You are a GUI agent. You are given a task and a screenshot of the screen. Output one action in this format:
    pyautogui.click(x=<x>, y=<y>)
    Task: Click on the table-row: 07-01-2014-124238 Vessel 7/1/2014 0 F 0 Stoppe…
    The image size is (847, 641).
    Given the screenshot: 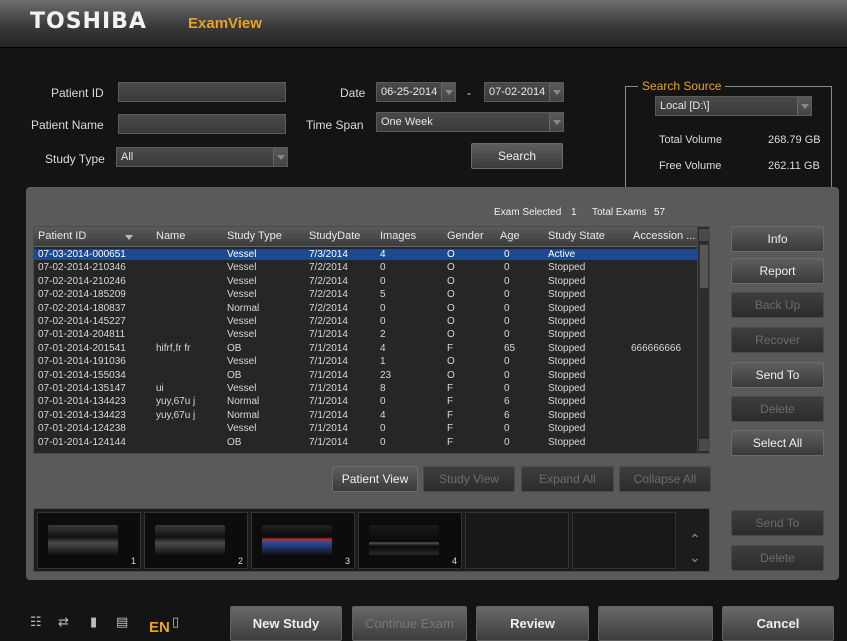 What is the action you would take?
    pyautogui.click(x=365, y=428)
    